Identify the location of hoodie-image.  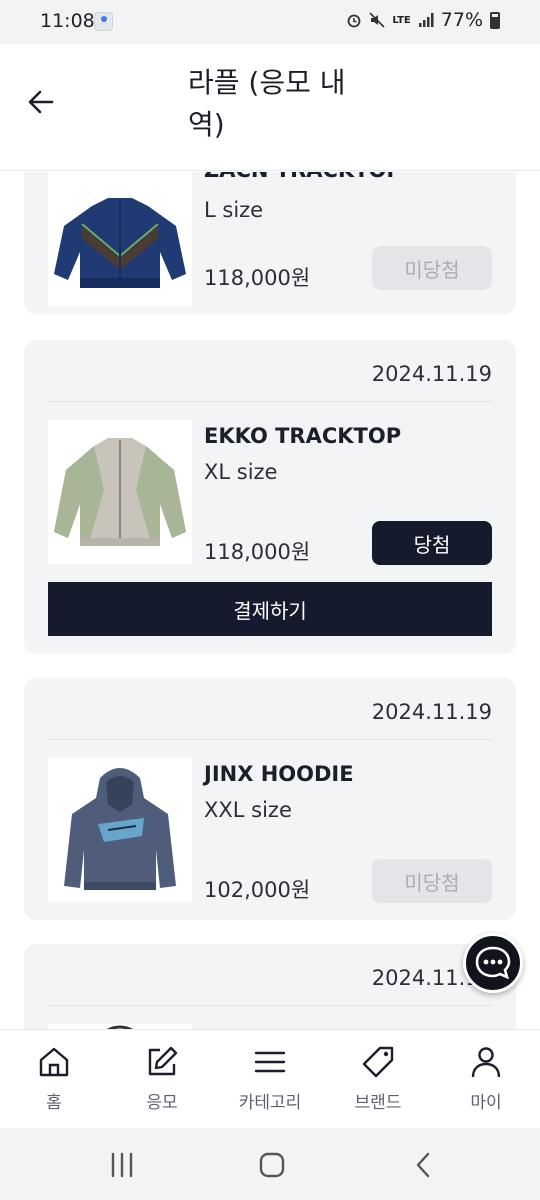
(120, 830).